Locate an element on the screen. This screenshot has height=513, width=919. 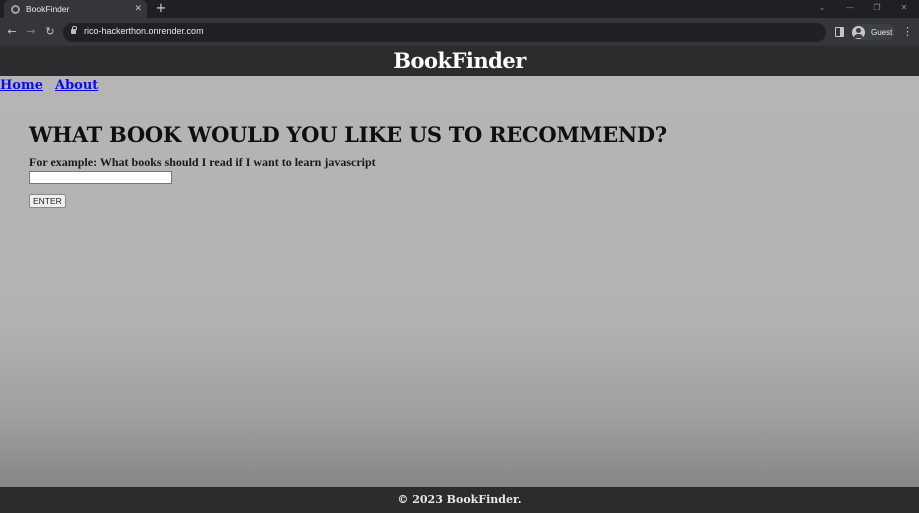
window-close-icon: ✕ is located at coordinates (904, 9).